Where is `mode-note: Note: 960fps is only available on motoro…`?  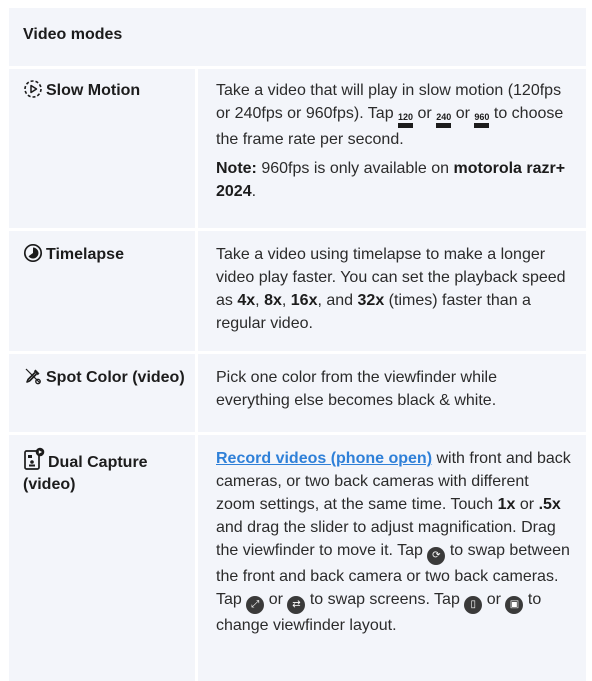 mode-note: Note: 960fps is only available on motoro… is located at coordinates (391, 180).